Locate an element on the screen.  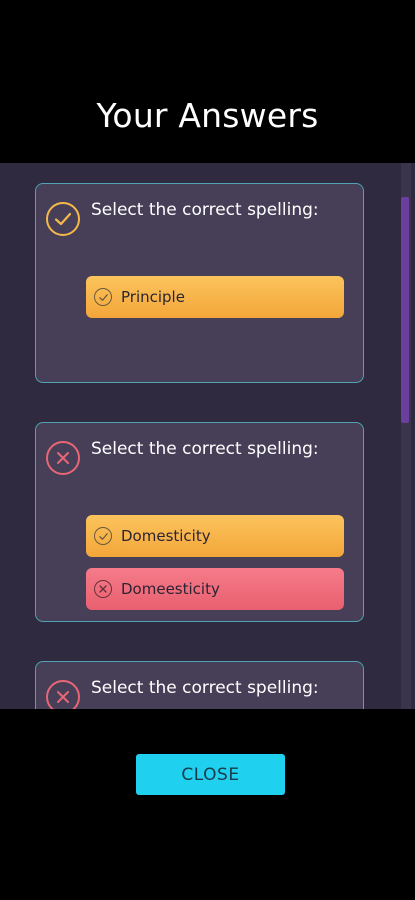
answer-card: Select the correct spelling: is located at coordinates (199, 685).